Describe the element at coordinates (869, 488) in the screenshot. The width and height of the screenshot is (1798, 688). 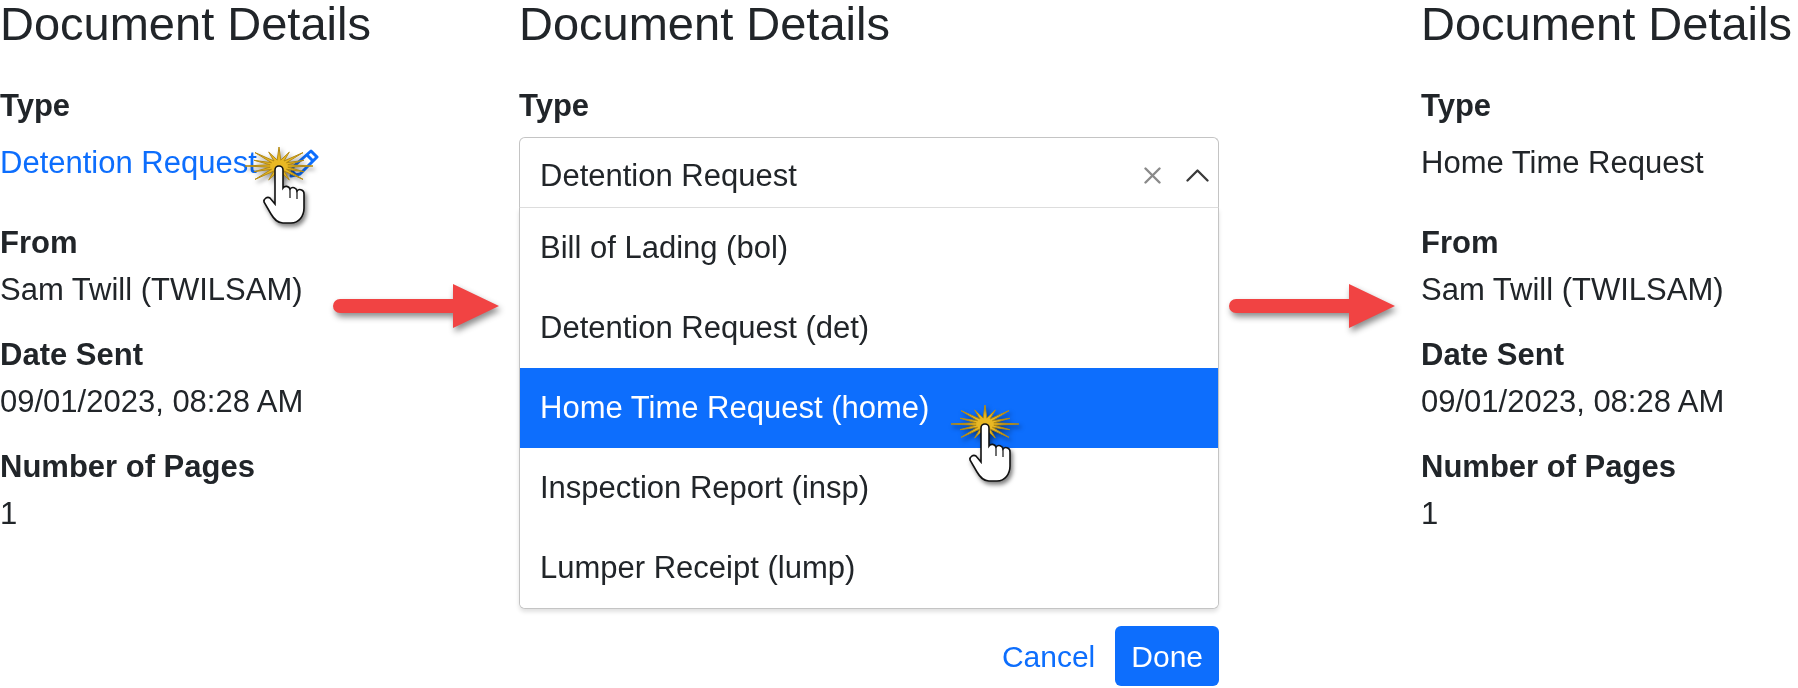
I see `dropdown-option: Inspection Report (insp)` at that location.